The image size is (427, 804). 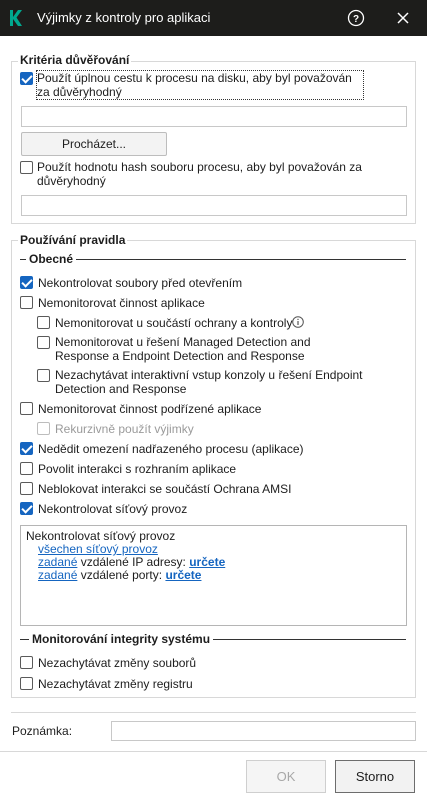 I want to click on no-monitor-activity-checkbox, so click(x=26, y=302).